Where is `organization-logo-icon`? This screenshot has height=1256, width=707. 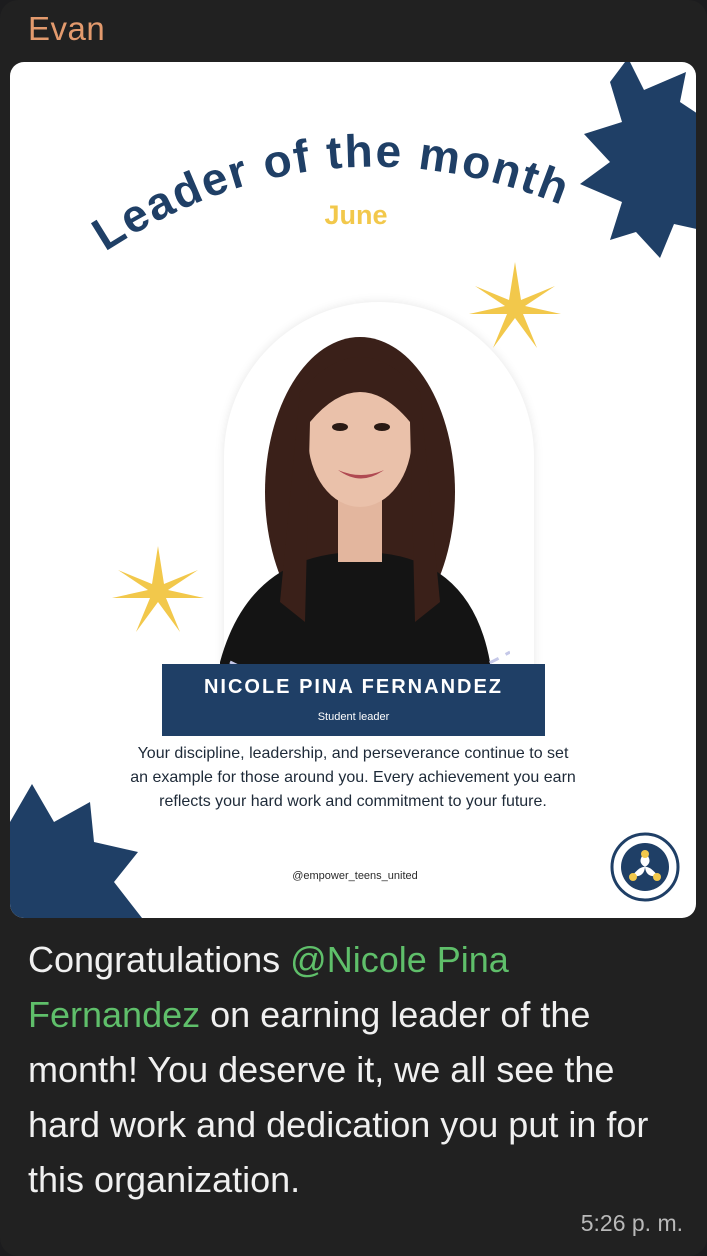
organization-logo-icon is located at coordinates (645, 867).